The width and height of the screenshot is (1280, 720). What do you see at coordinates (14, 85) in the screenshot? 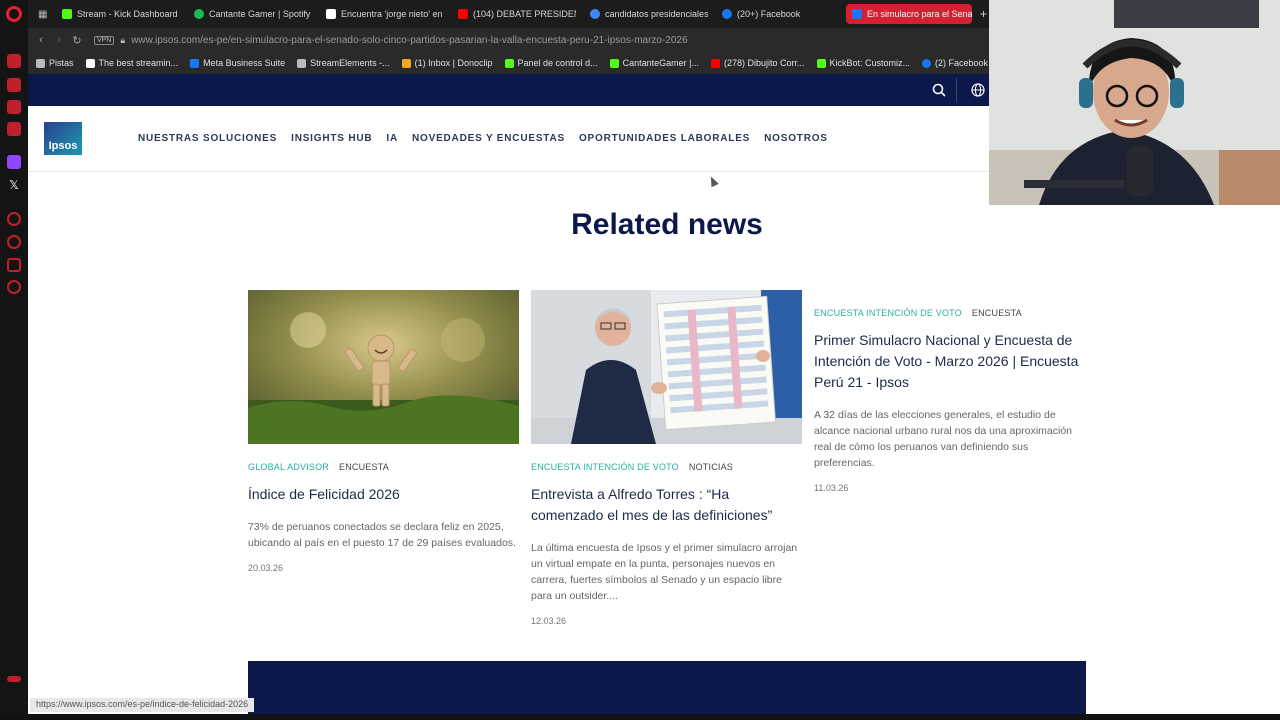
I see `sidebar-messenger-icon` at bounding box center [14, 85].